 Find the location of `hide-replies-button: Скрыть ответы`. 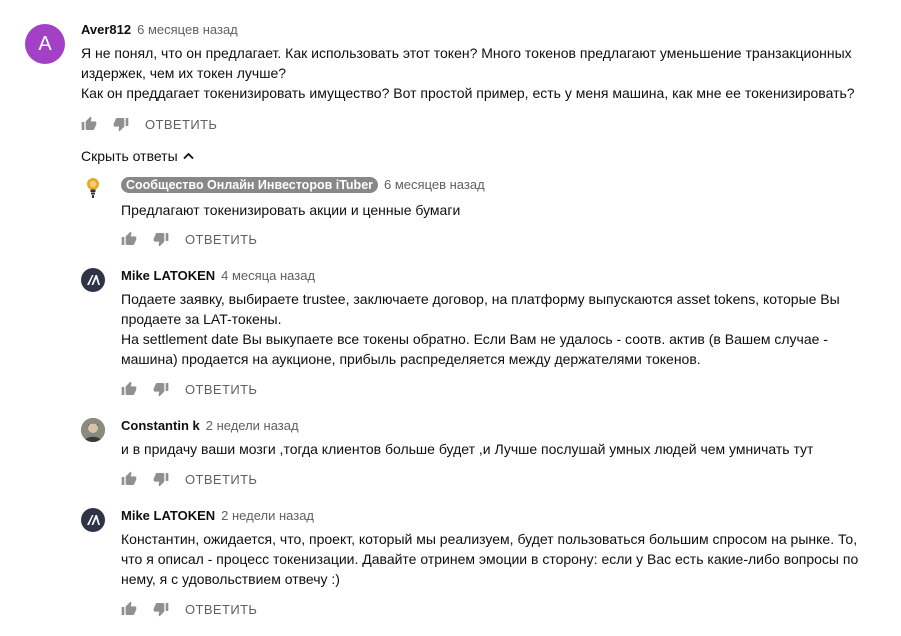

hide-replies-button: Скрыть ответы is located at coordinates (137, 156).